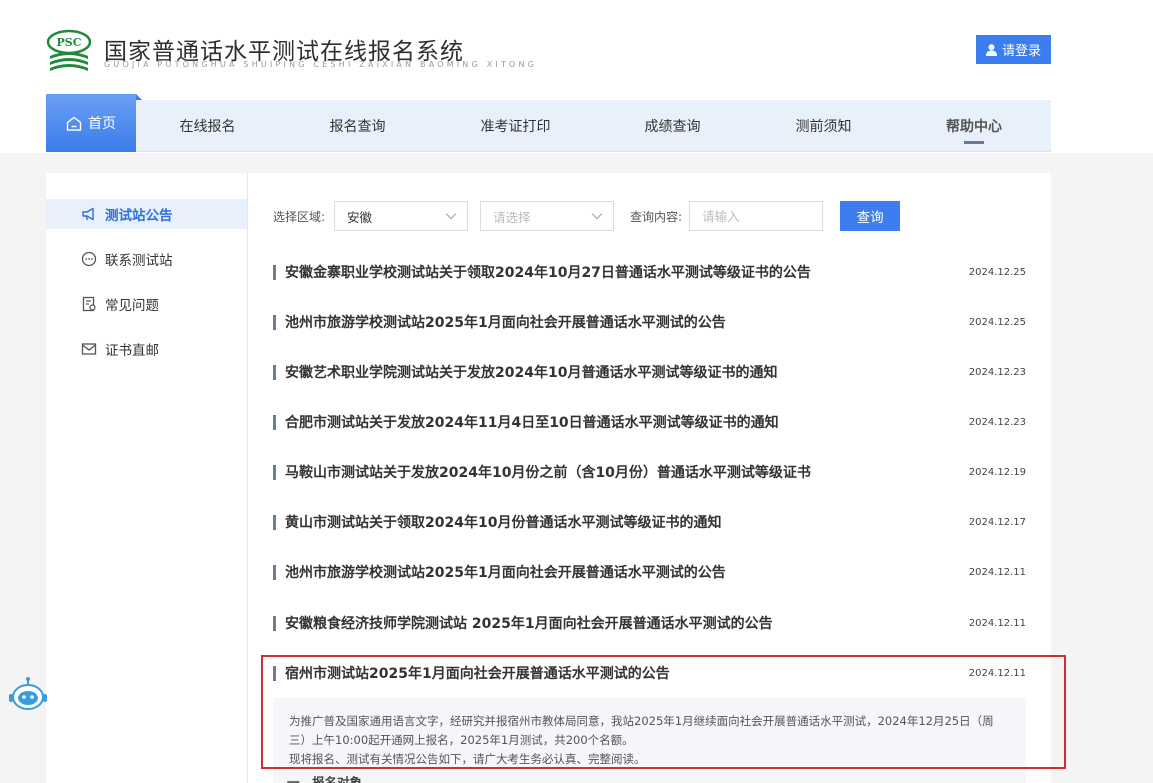  I want to click on sidebar-item-announcements: 测试站公告, so click(146, 214).